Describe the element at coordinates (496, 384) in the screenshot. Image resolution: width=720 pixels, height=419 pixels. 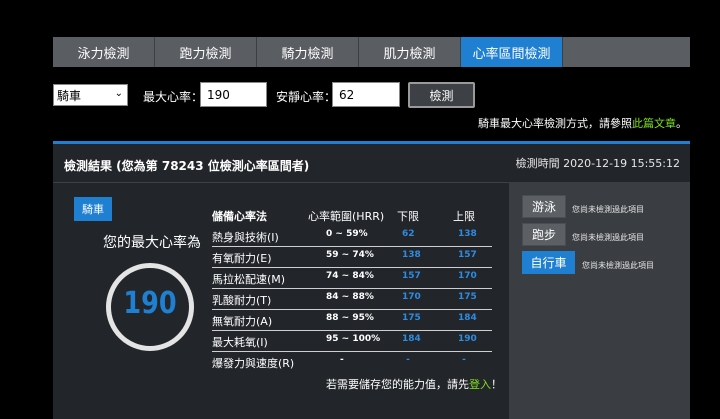
I see `login-note-suffix: ！` at that location.